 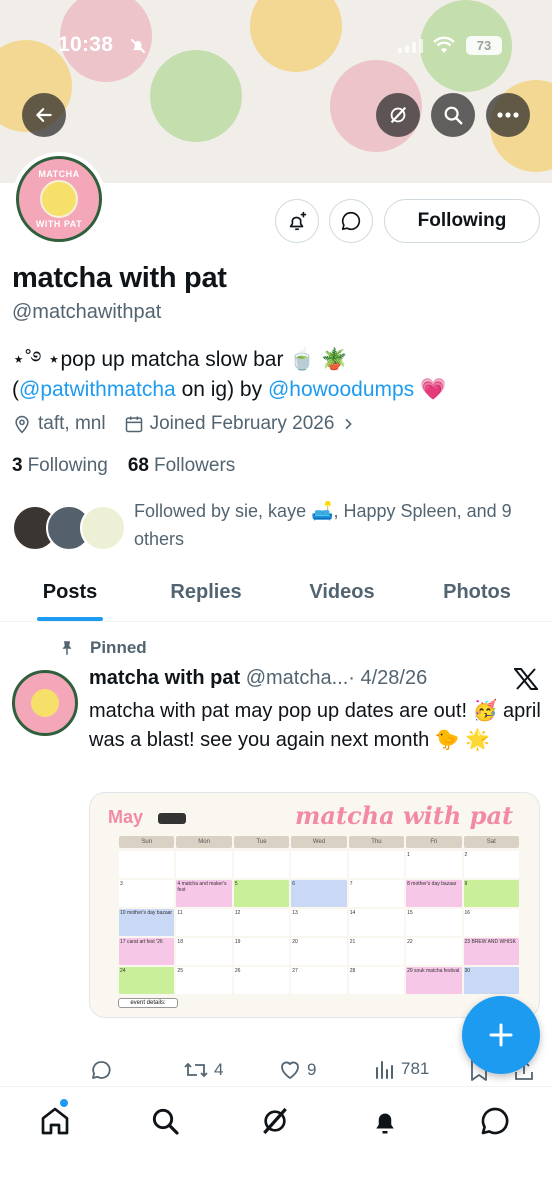 What do you see at coordinates (204, 842) in the screenshot?
I see `day-header: Mon` at bounding box center [204, 842].